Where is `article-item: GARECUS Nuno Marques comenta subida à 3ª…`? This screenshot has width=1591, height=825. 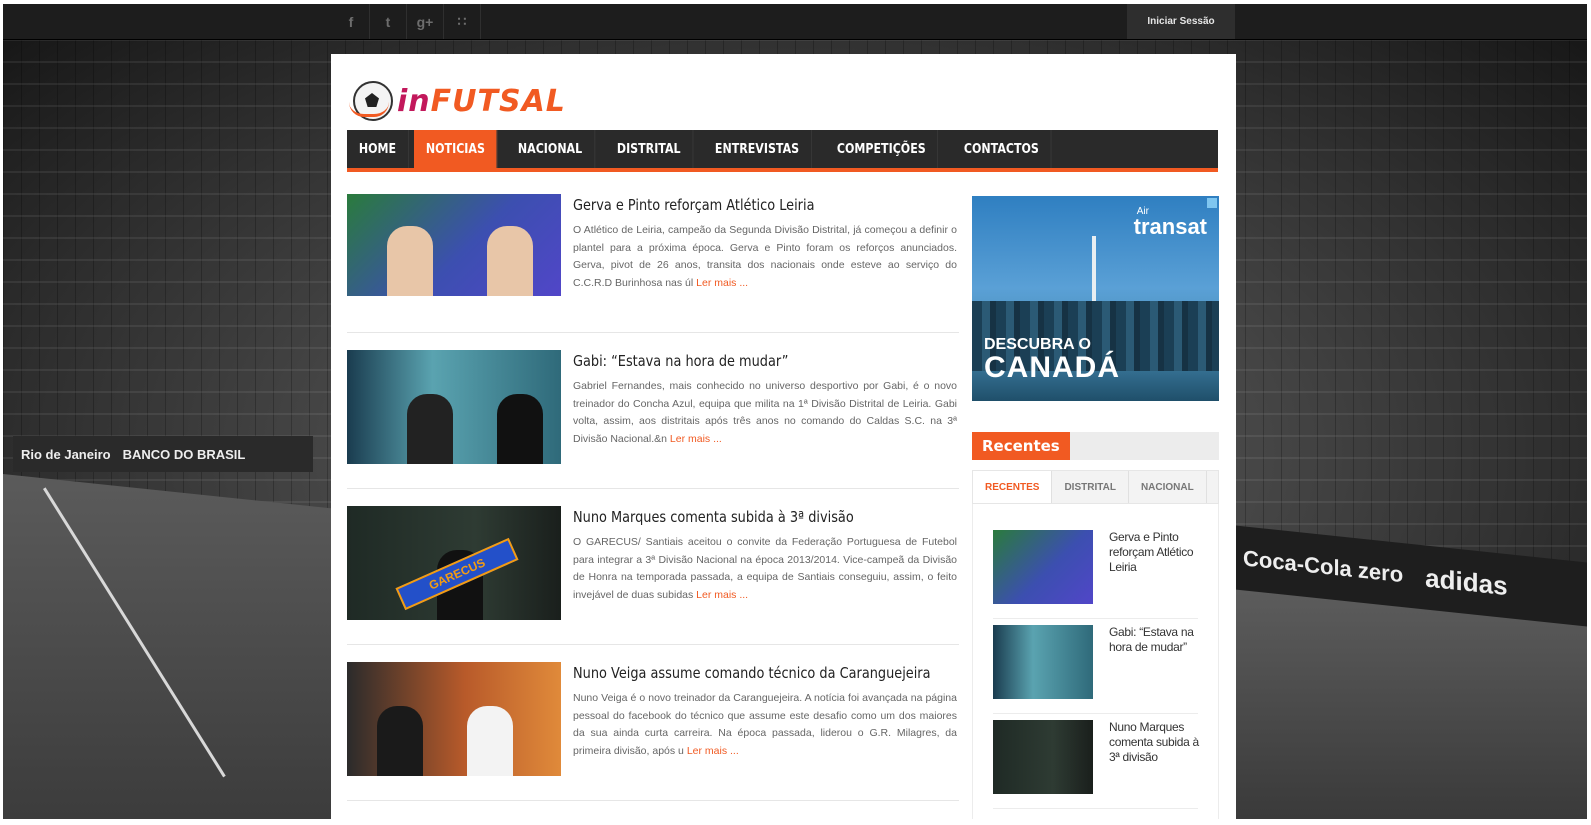
article-item: GARECUS Nuno Marques comenta subida à 3ª… is located at coordinates (653, 575).